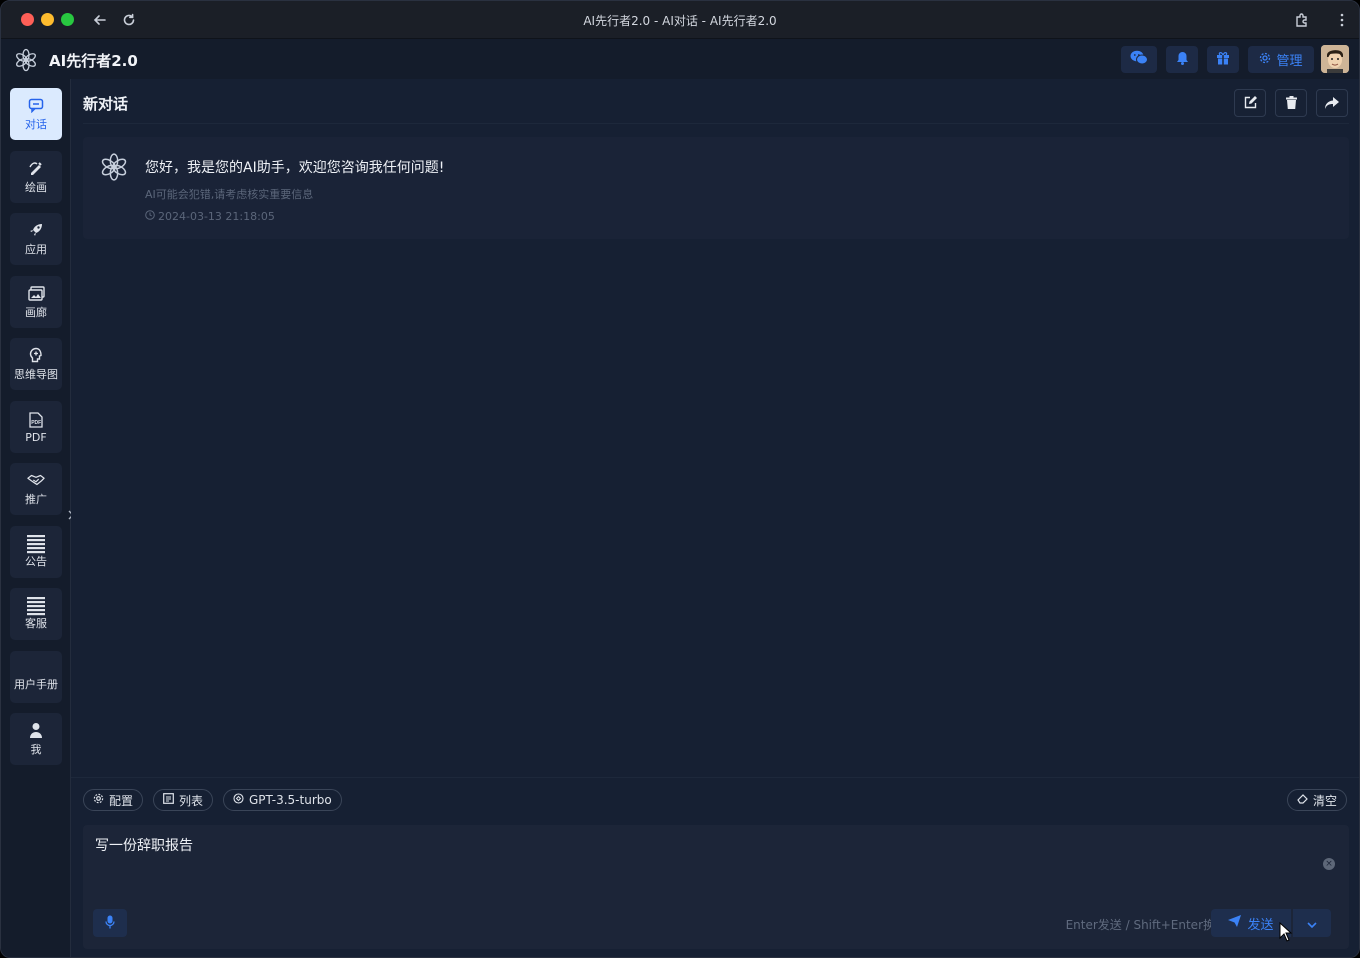  Describe the element at coordinates (36, 293) in the screenshot. I see `gallery-icon` at that location.